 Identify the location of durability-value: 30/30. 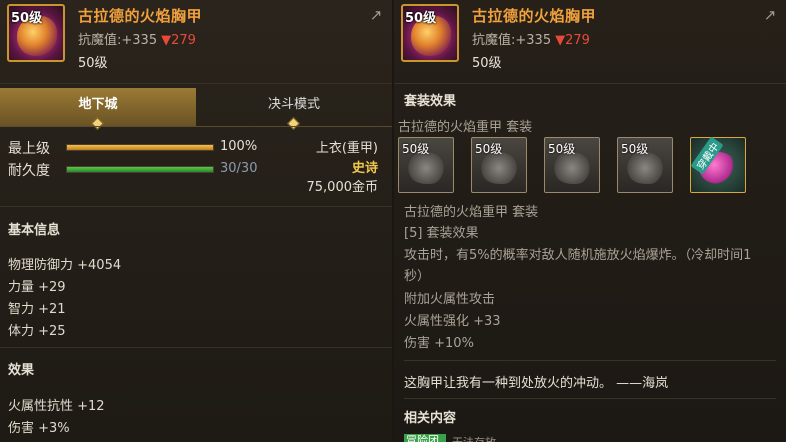
(239, 168).